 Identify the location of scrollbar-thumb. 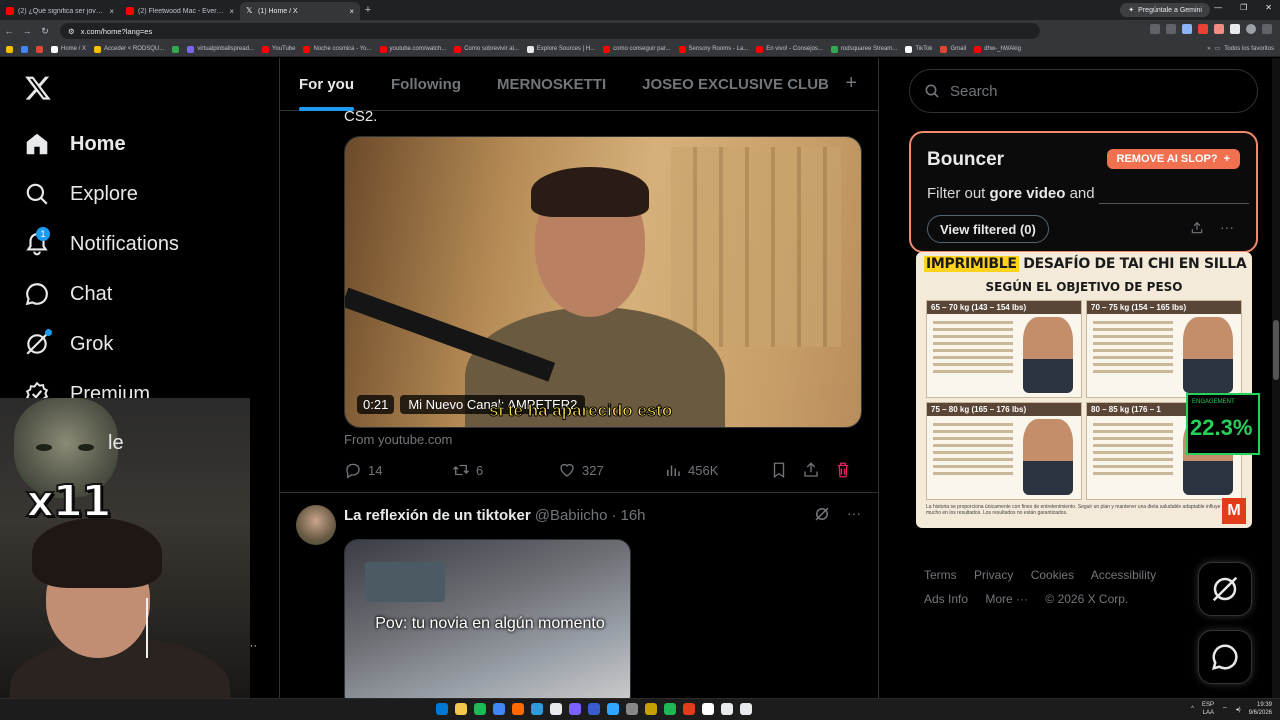
(1276, 350).